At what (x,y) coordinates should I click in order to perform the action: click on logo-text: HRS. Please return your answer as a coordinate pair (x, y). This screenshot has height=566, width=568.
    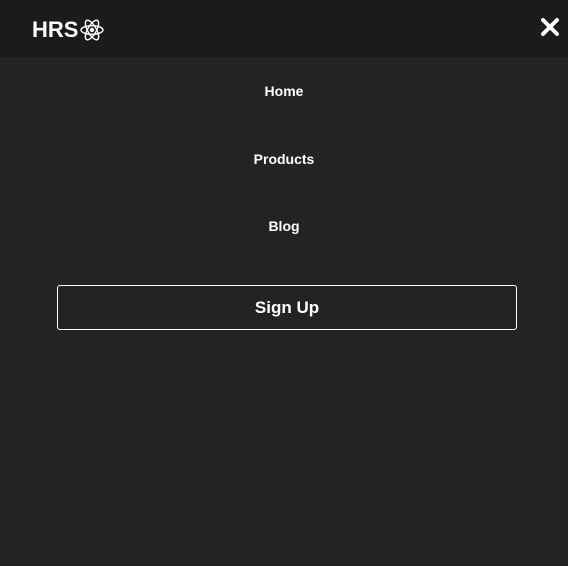
    Looking at the image, I should click on (55, 29).